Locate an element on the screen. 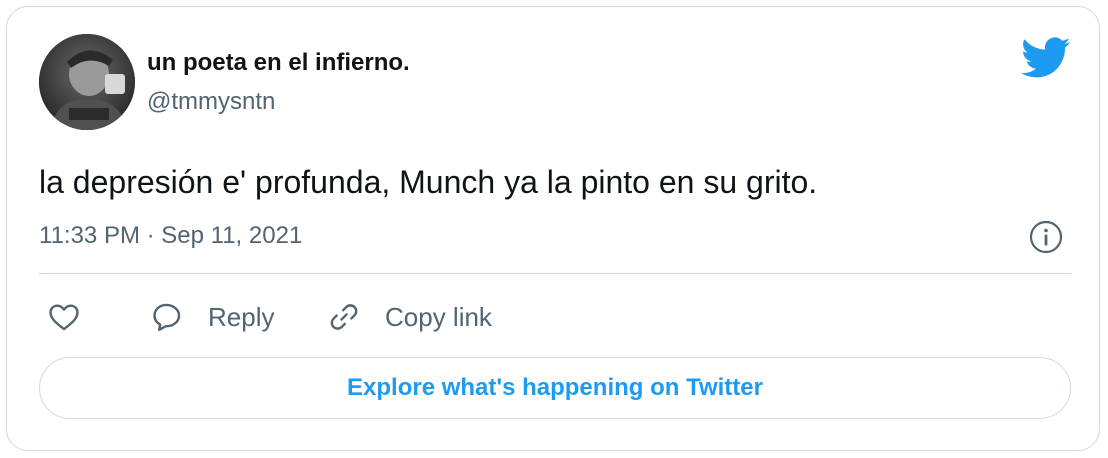  author-handle: @tmmysntn is located at coordinates (211, 102).